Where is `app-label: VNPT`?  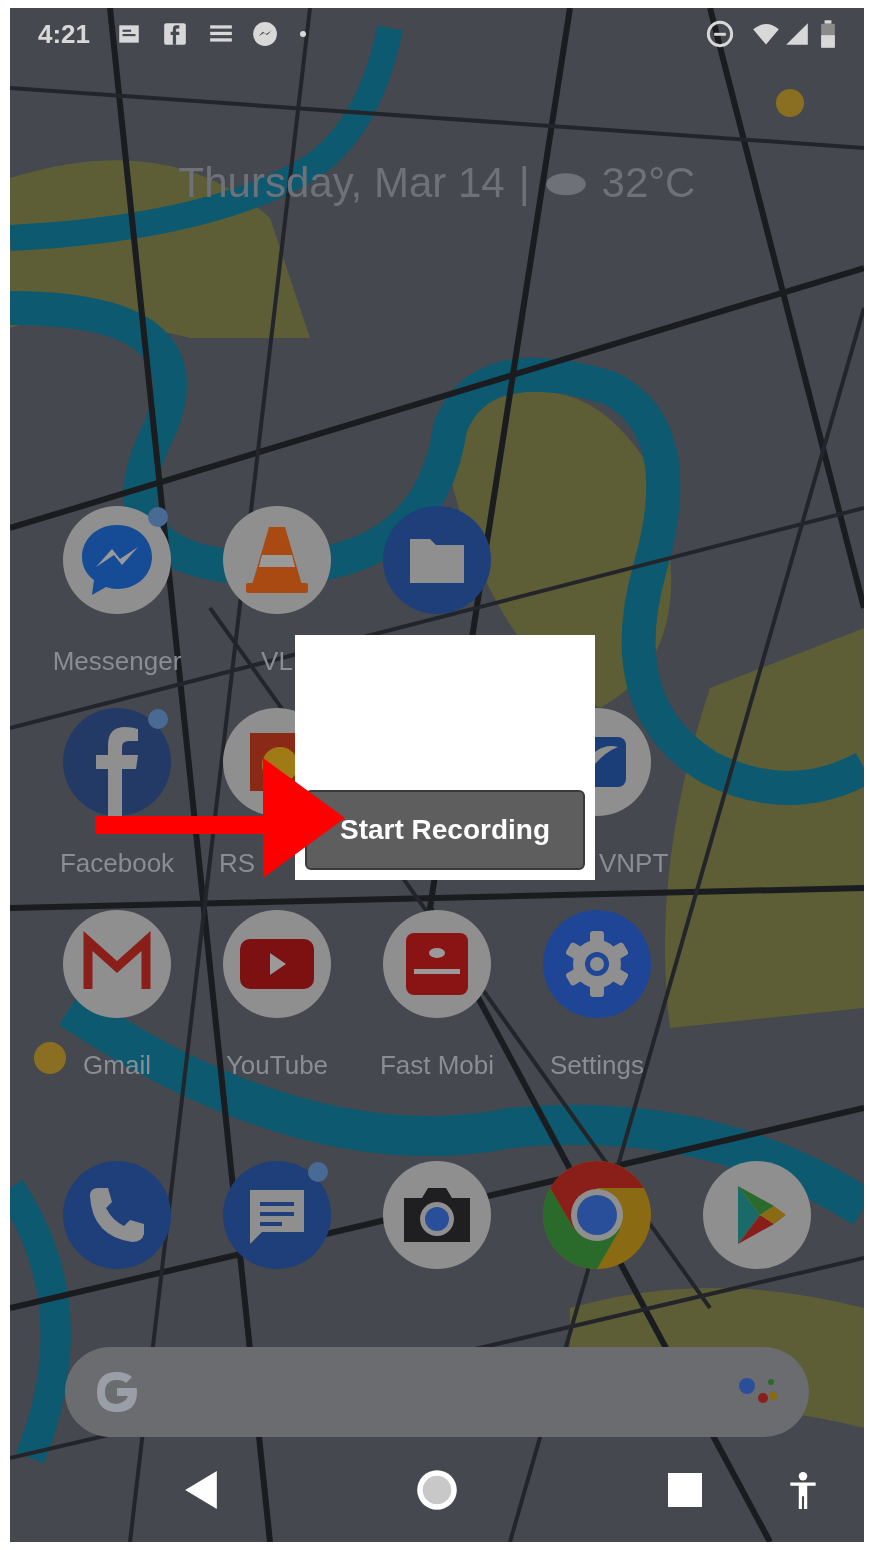 app-label: VNPT is located at coordinates (634, 863).